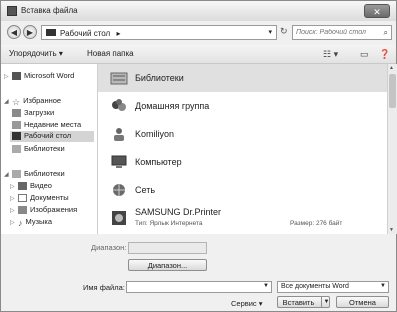 The width and height of the screenshot is (397, 312). Describe the element at coordinates (22, 210) in the screenshot. I see `images-icon` at that location.